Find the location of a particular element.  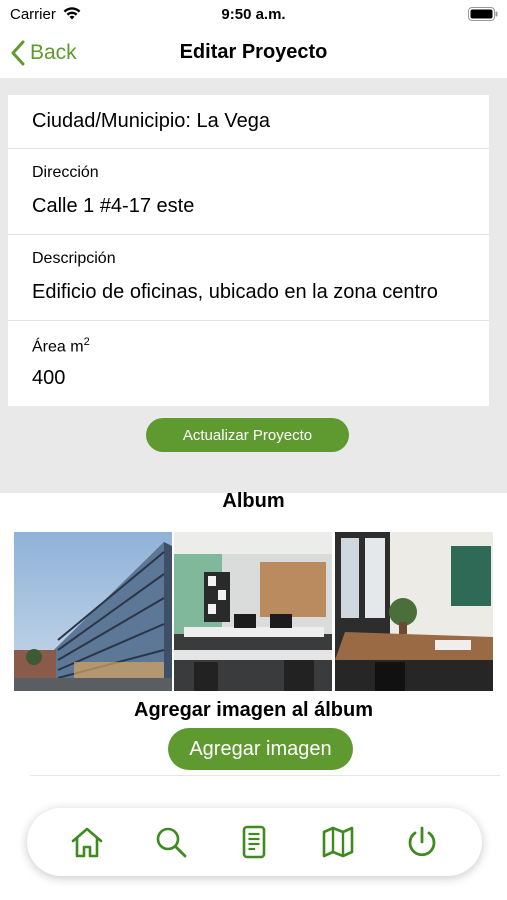

area-row: Área m2 is located at coordinates (248, 363).